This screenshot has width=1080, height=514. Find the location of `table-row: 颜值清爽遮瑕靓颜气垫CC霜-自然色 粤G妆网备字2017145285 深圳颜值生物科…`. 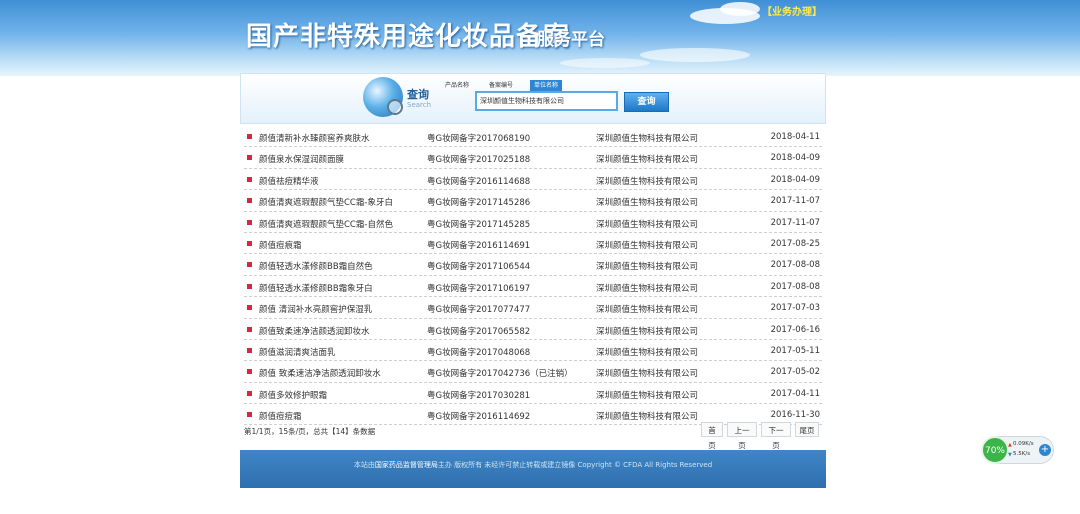

table-row: 颜值清爽遮瑕靓颜气垫CC霜-自然色 粤G妆网备字2017145285 深圳颜值生物科… is located at coordinates (533, 222).